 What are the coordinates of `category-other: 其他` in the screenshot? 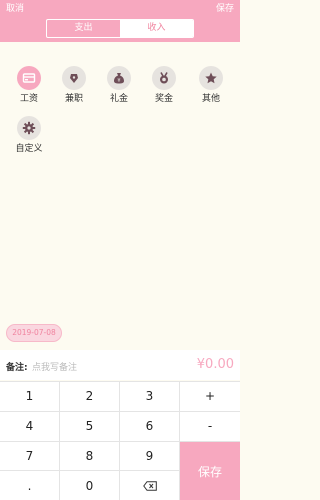 It's located at (211, 85).